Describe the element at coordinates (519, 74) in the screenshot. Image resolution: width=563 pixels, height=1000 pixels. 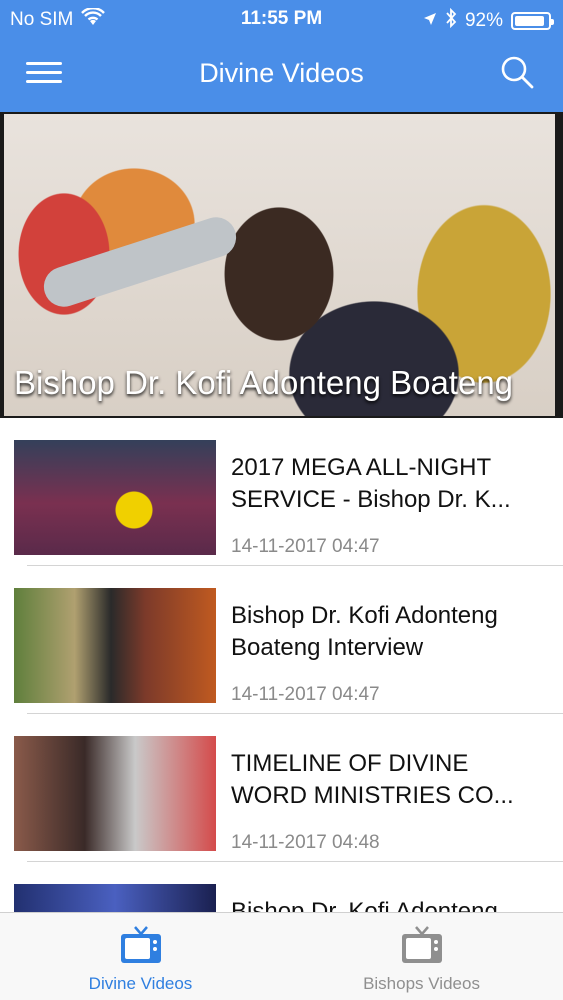
I see `search-icon` at that location.